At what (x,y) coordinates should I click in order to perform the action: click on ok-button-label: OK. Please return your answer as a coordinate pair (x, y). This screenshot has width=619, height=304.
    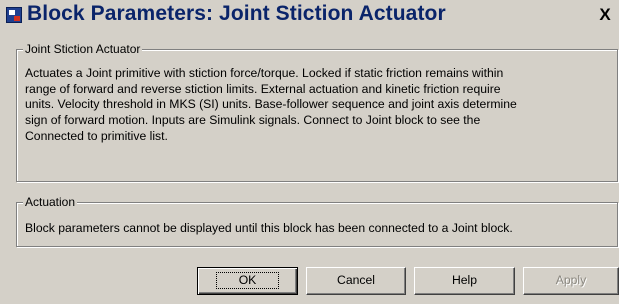
    Looking at the image, I should click on (247, 280).